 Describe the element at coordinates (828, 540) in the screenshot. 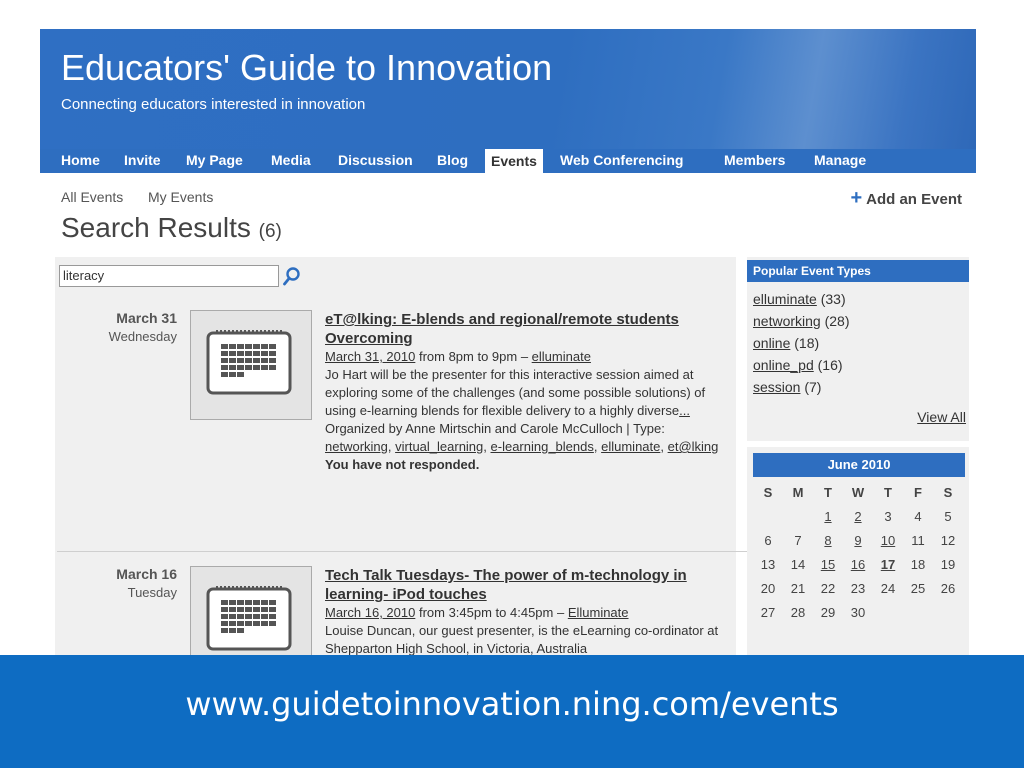

I see `calendar-day-link: 8` at that location.